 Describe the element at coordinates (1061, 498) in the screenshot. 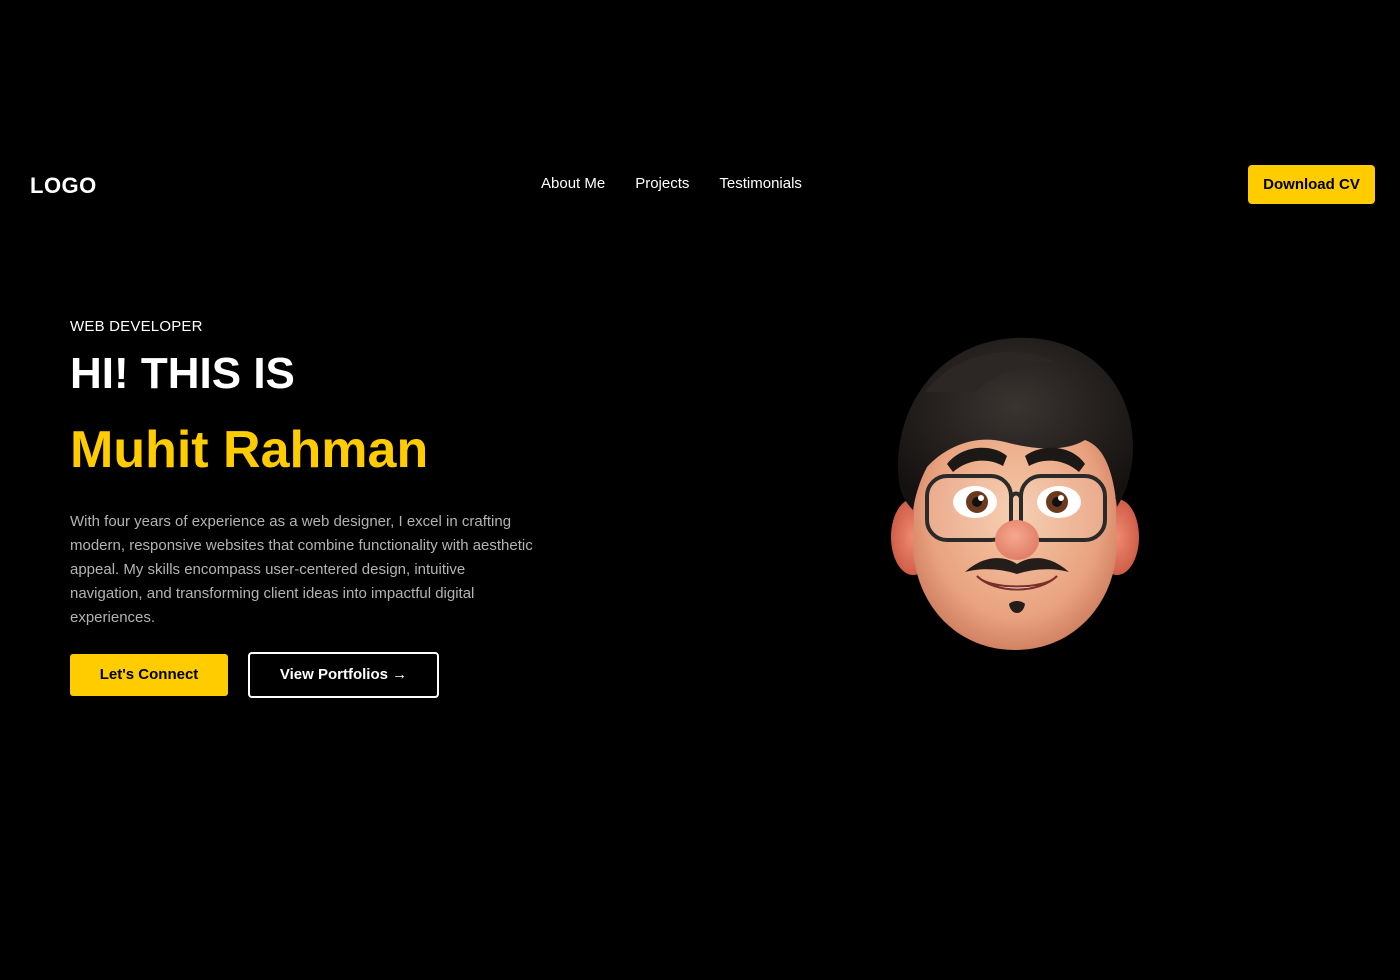

I see `right-eye-highlight` at that location.